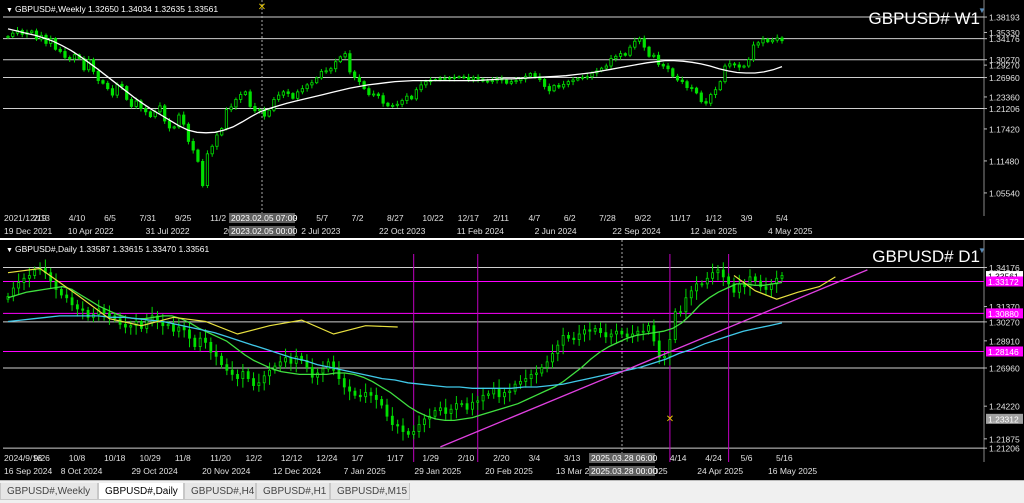 Image resolution: width=1024 pixels, height=503 pixels. Describe the element at coordinates (254, 458) in the screenshot. I see `time-label-top: 12/2` at that location.